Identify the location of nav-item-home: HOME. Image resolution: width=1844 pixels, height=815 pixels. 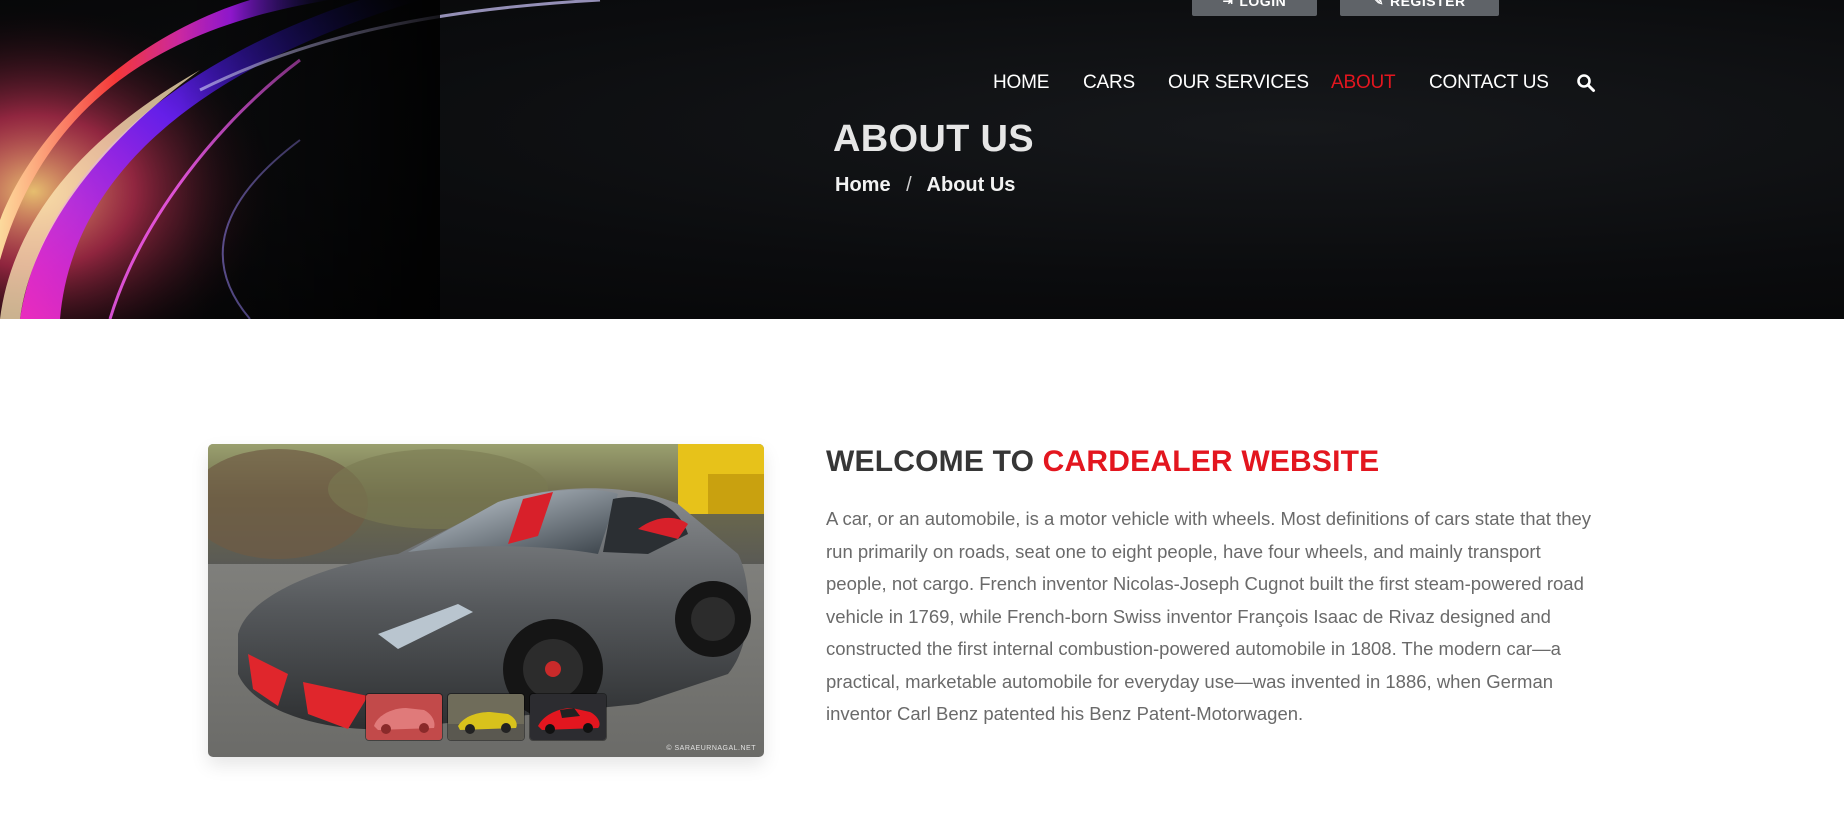
(1021, 83).